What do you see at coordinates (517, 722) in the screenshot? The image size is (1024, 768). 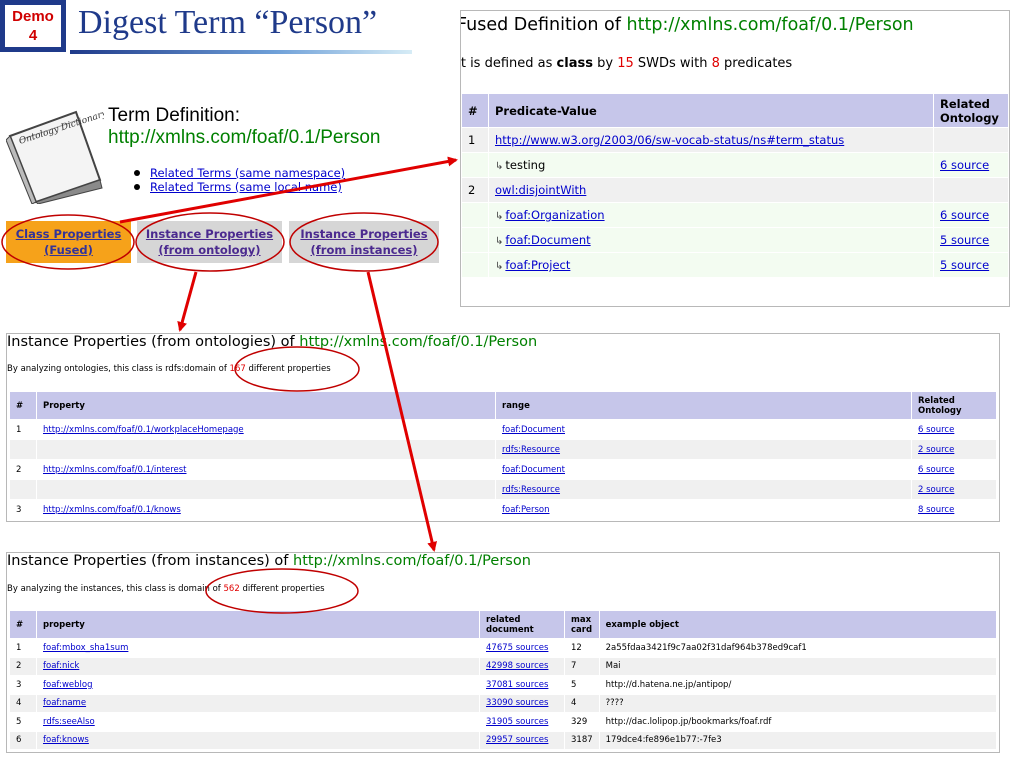 I see `related-document-cell-link: 31905 sources` at bounding box center [517, 722].